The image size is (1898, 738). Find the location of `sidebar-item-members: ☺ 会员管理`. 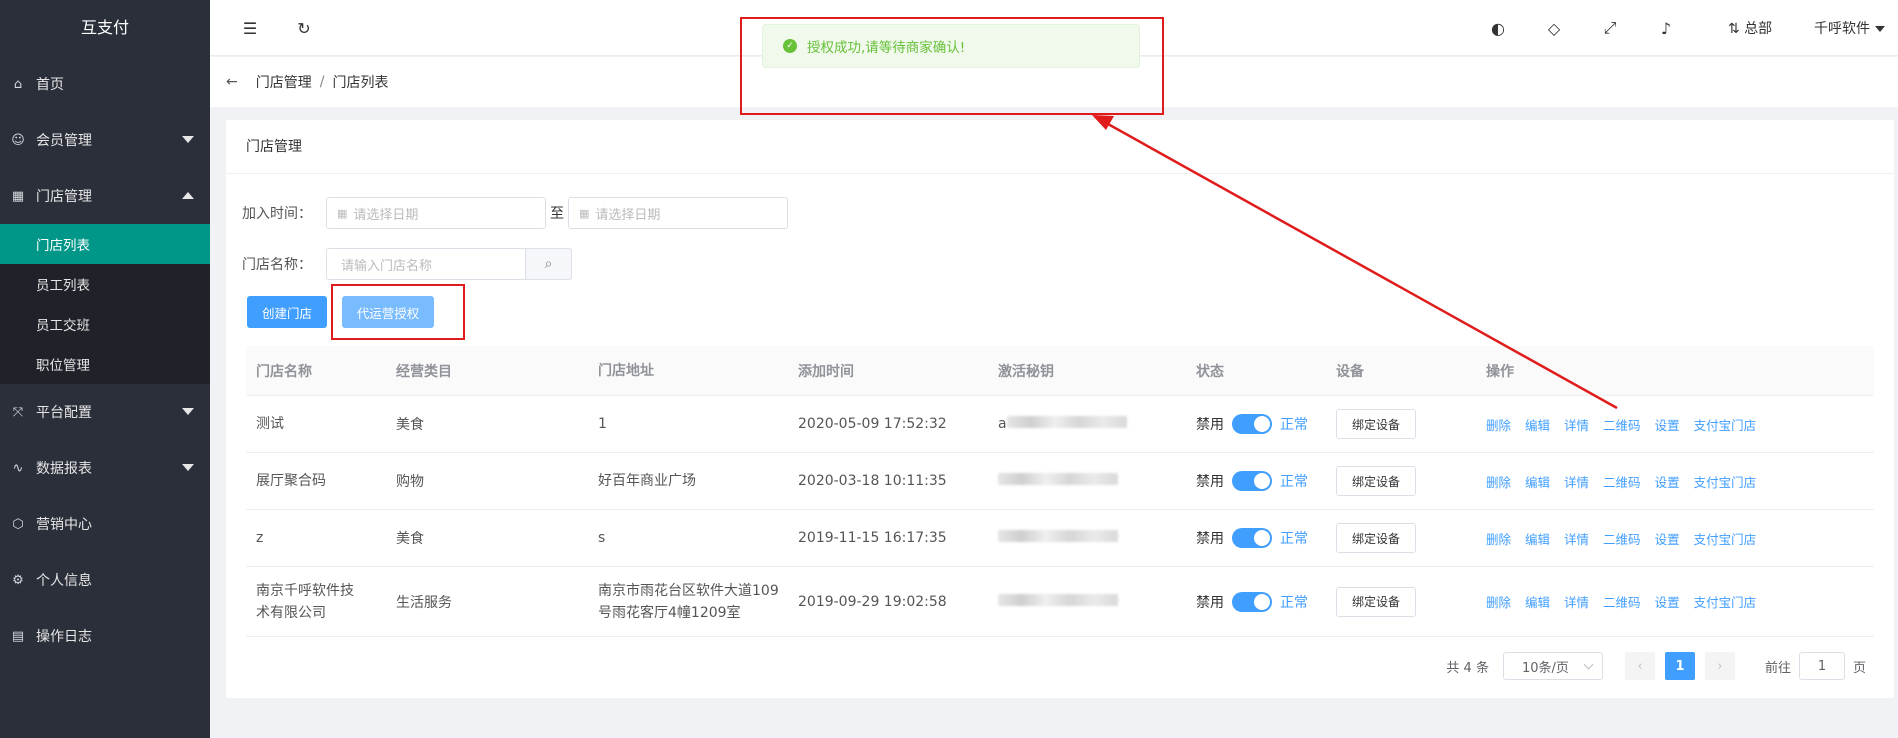

sidebar-item-members: ☺ 会员管理 is located at coordinates (105, 140).